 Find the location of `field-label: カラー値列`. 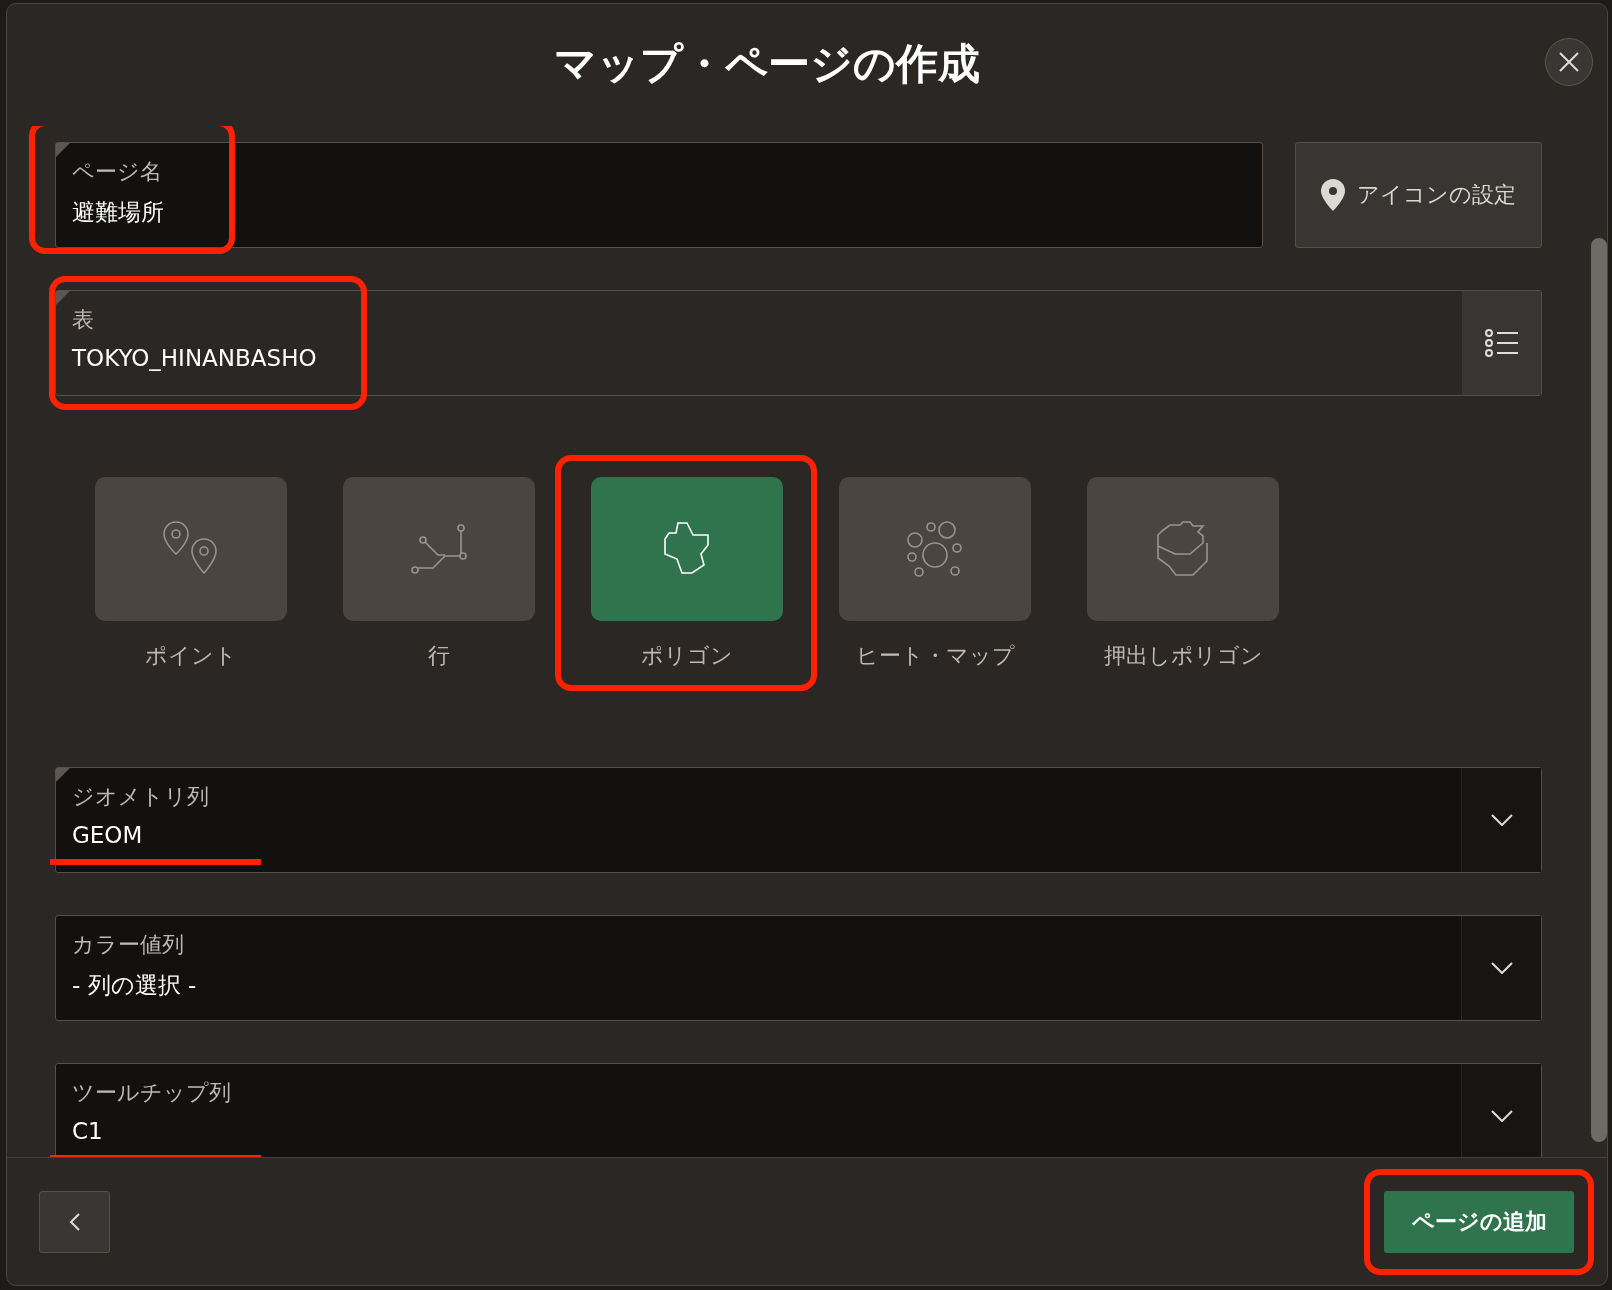

field-label: カラー値列 is located at coordinates (128, 945).